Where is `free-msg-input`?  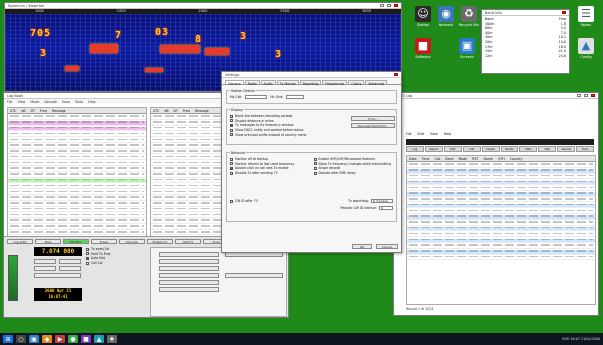 free-msg-input is located at coordinates (254, 275).